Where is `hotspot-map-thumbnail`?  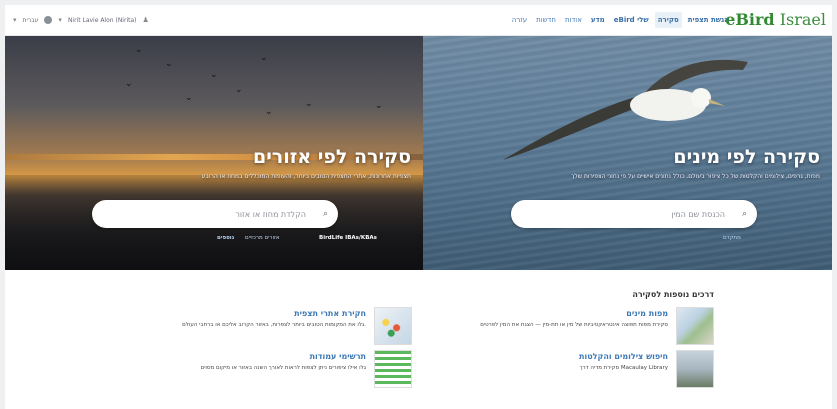
hotspot-map-thumbnail is located at coordinates (393, 326).